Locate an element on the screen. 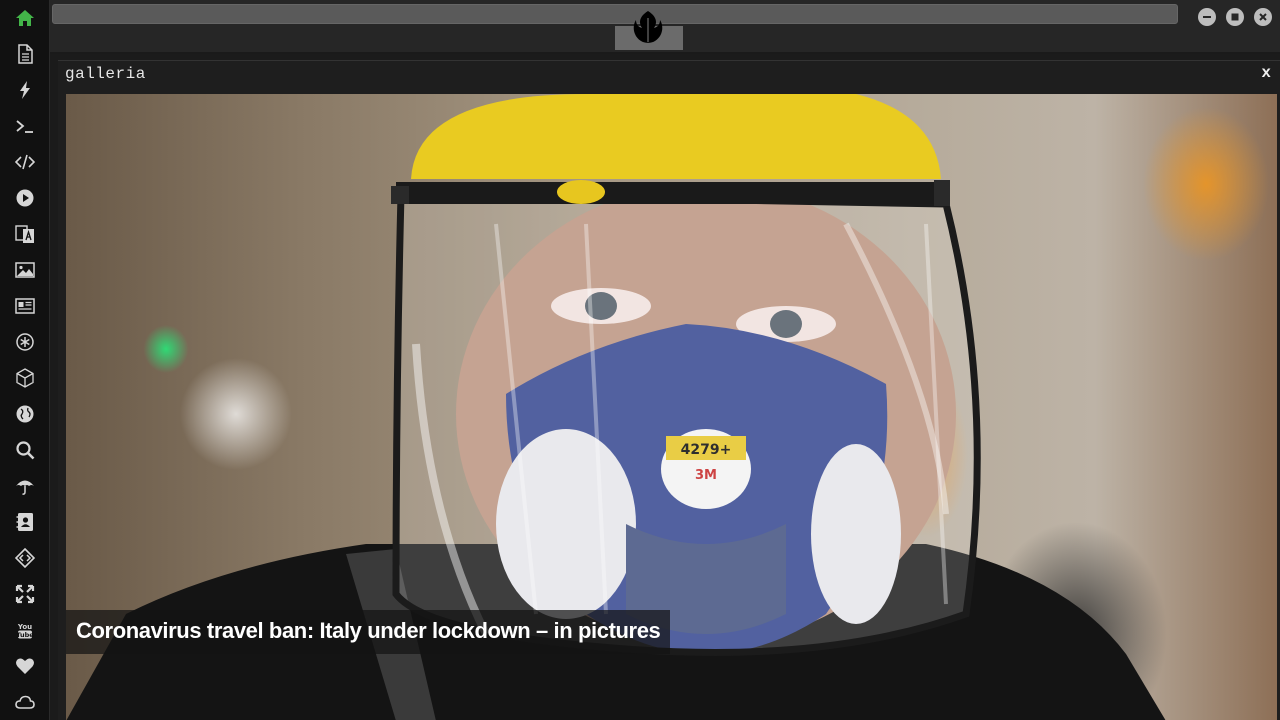 This screenshot has height=720, width=1280. globe-icon is located at coordinates (25, 414).